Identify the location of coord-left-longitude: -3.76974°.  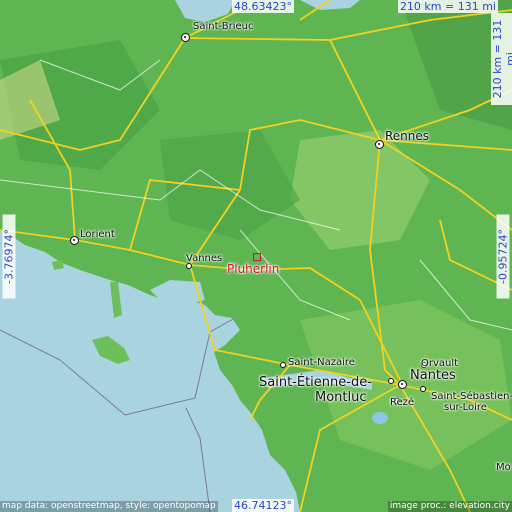
(9, 256).